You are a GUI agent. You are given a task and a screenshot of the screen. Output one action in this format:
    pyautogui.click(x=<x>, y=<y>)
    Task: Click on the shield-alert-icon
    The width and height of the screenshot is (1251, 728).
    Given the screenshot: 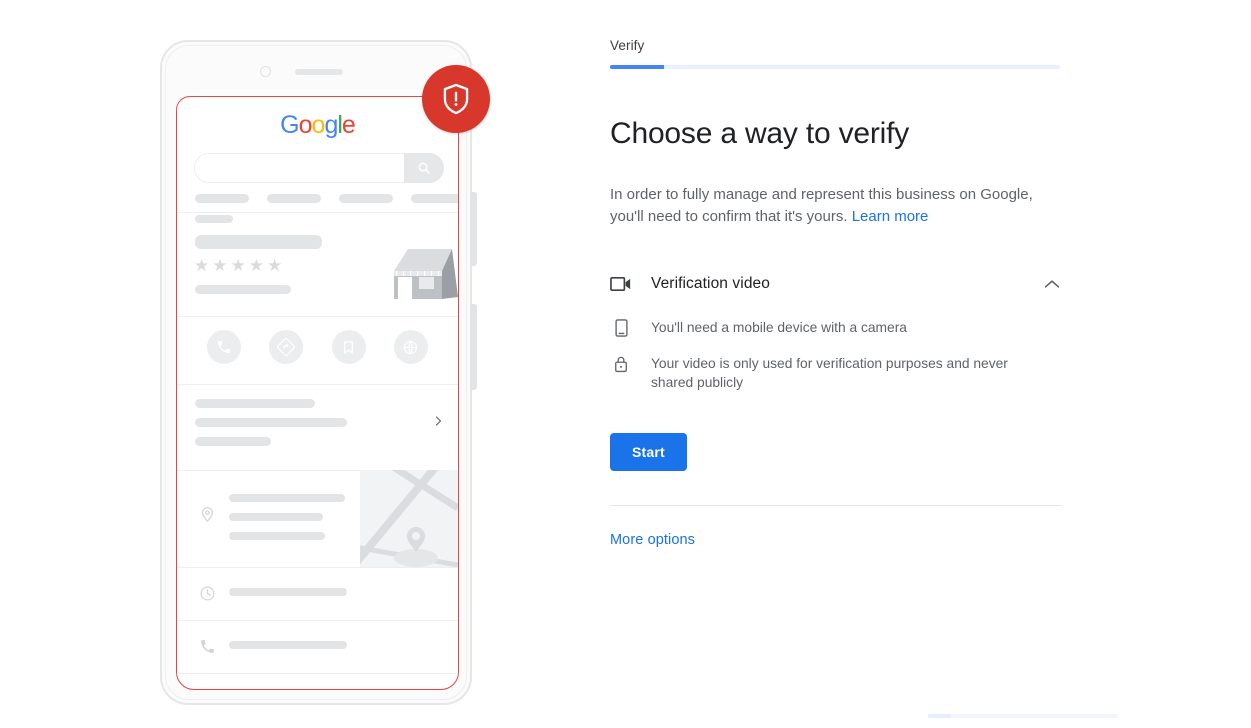 What is the action you would take?
    pyautogui.click(x=456, y=99)
    